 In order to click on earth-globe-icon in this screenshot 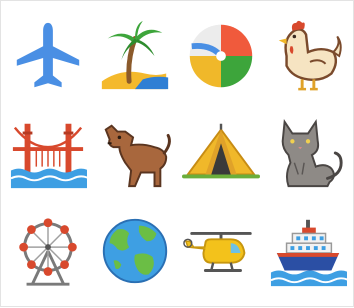, I will do `click(134, 251)`.